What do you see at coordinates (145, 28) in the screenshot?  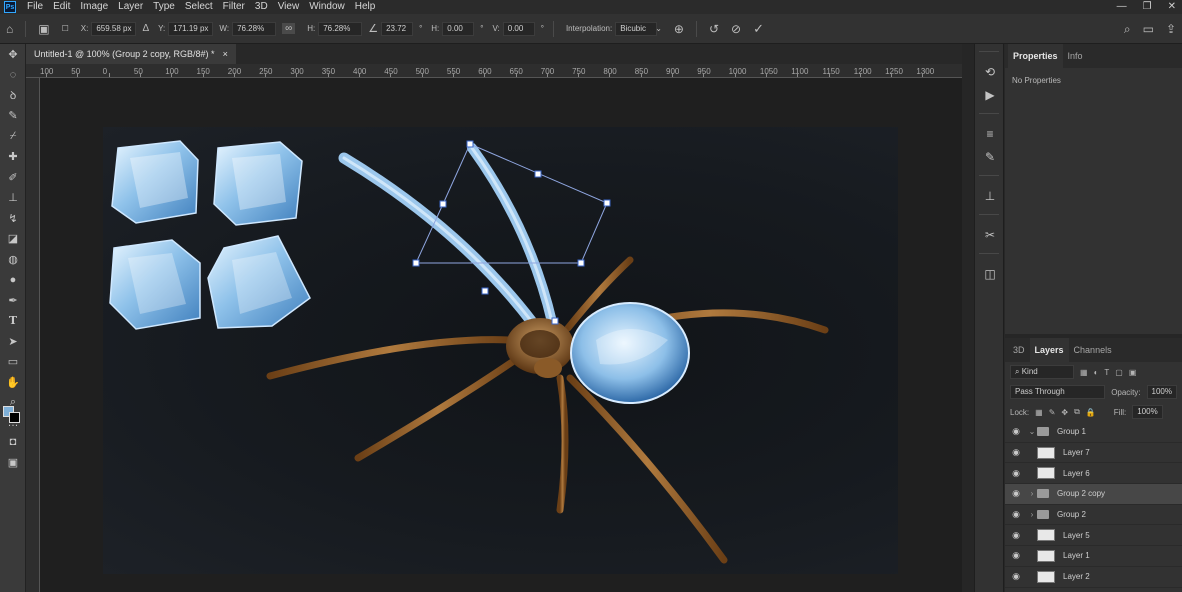 I see `delta-icon: Δ` at bounding box center [145, 28].